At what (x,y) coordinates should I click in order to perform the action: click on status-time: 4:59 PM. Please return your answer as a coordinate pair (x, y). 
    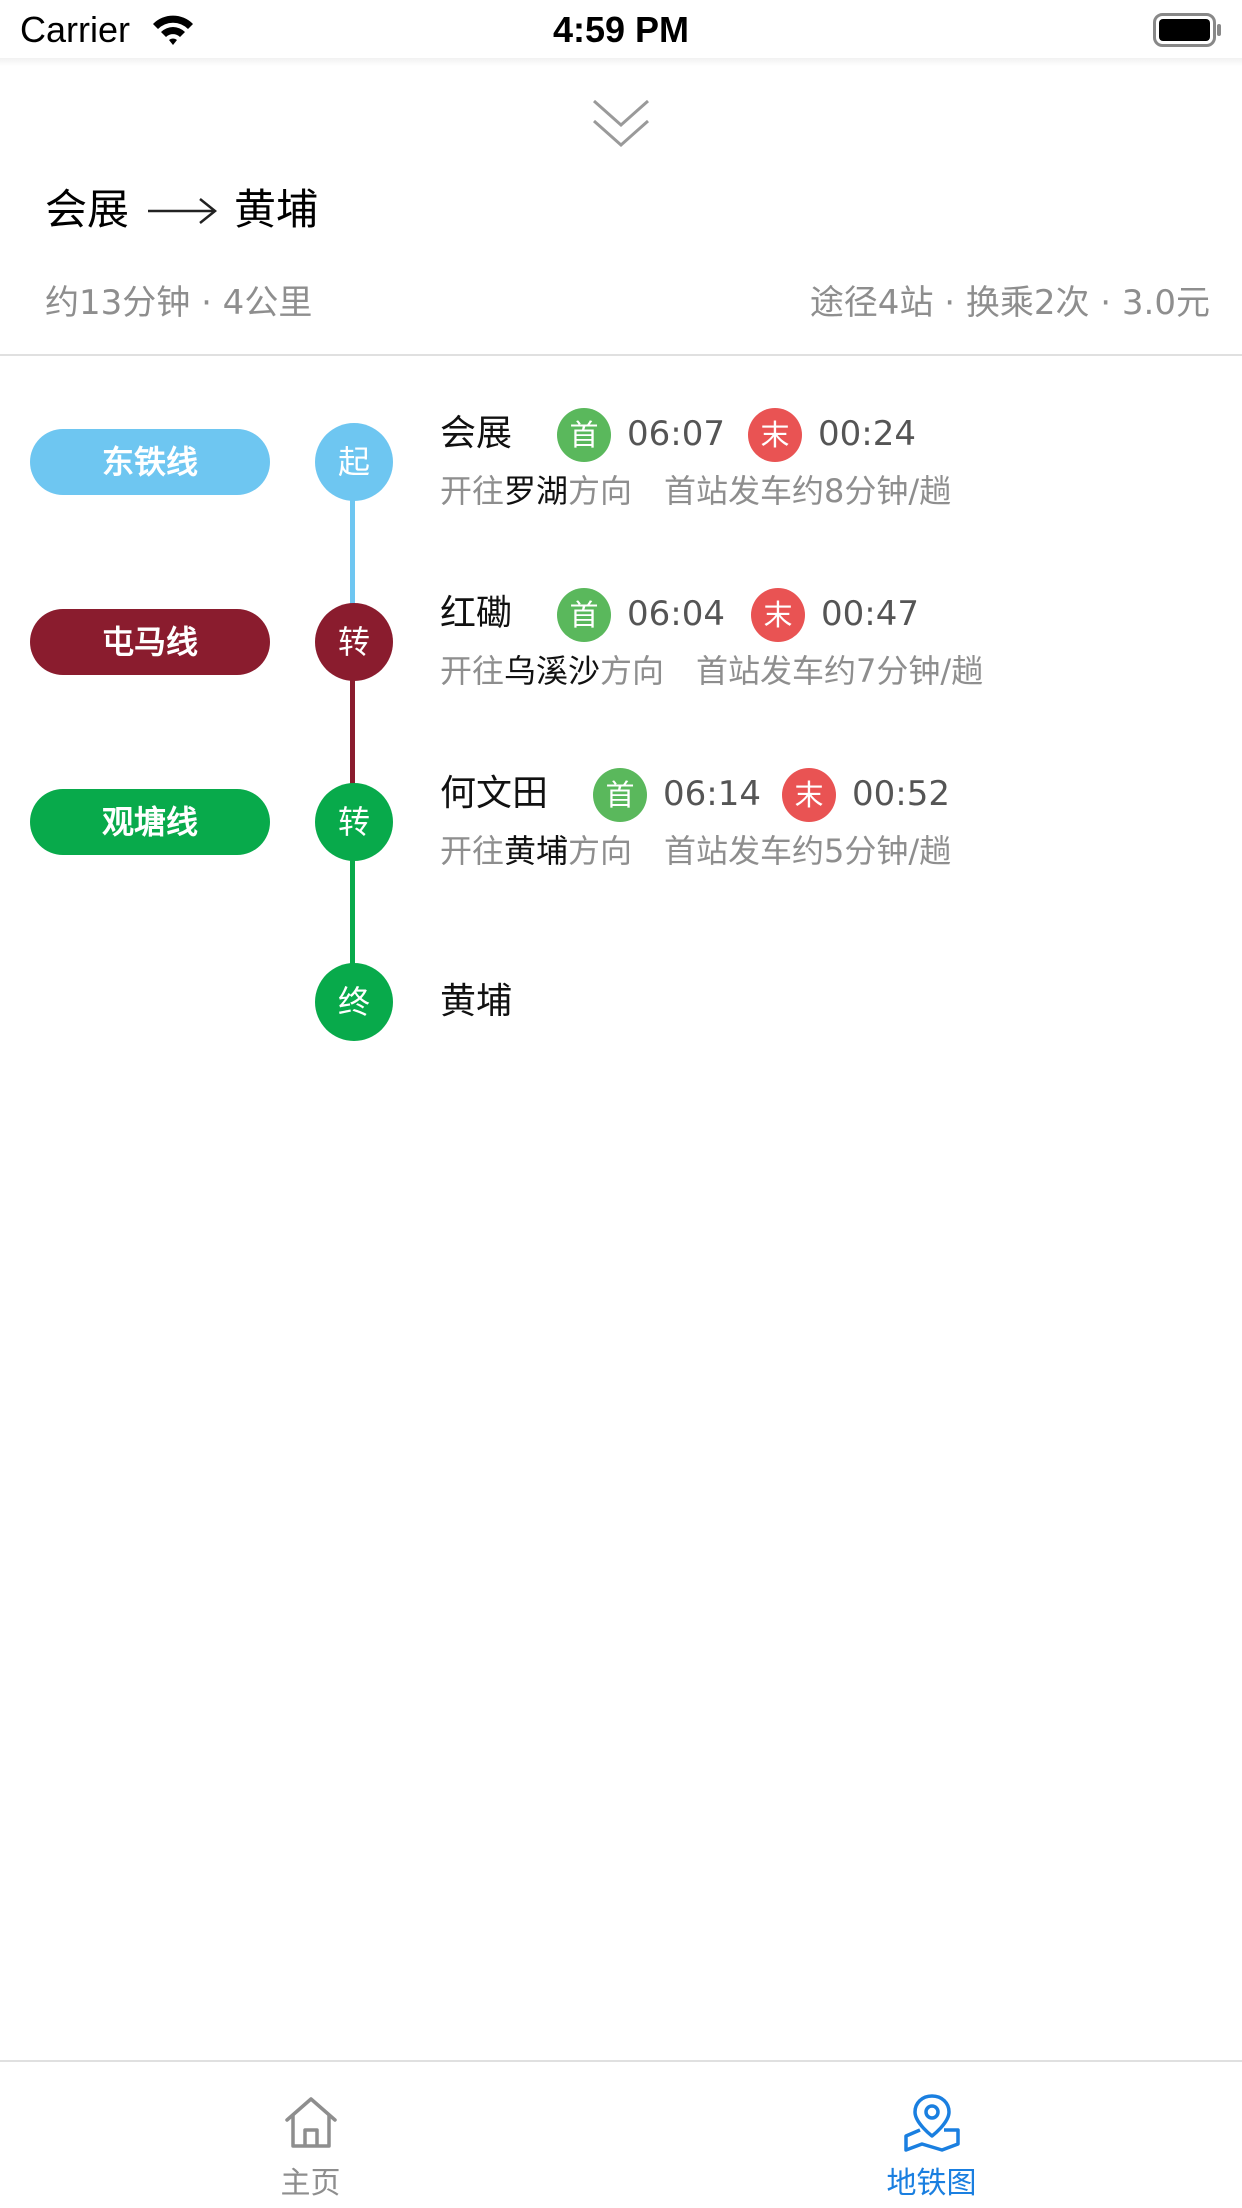
    Looking at the image, I should click on (621, 29).